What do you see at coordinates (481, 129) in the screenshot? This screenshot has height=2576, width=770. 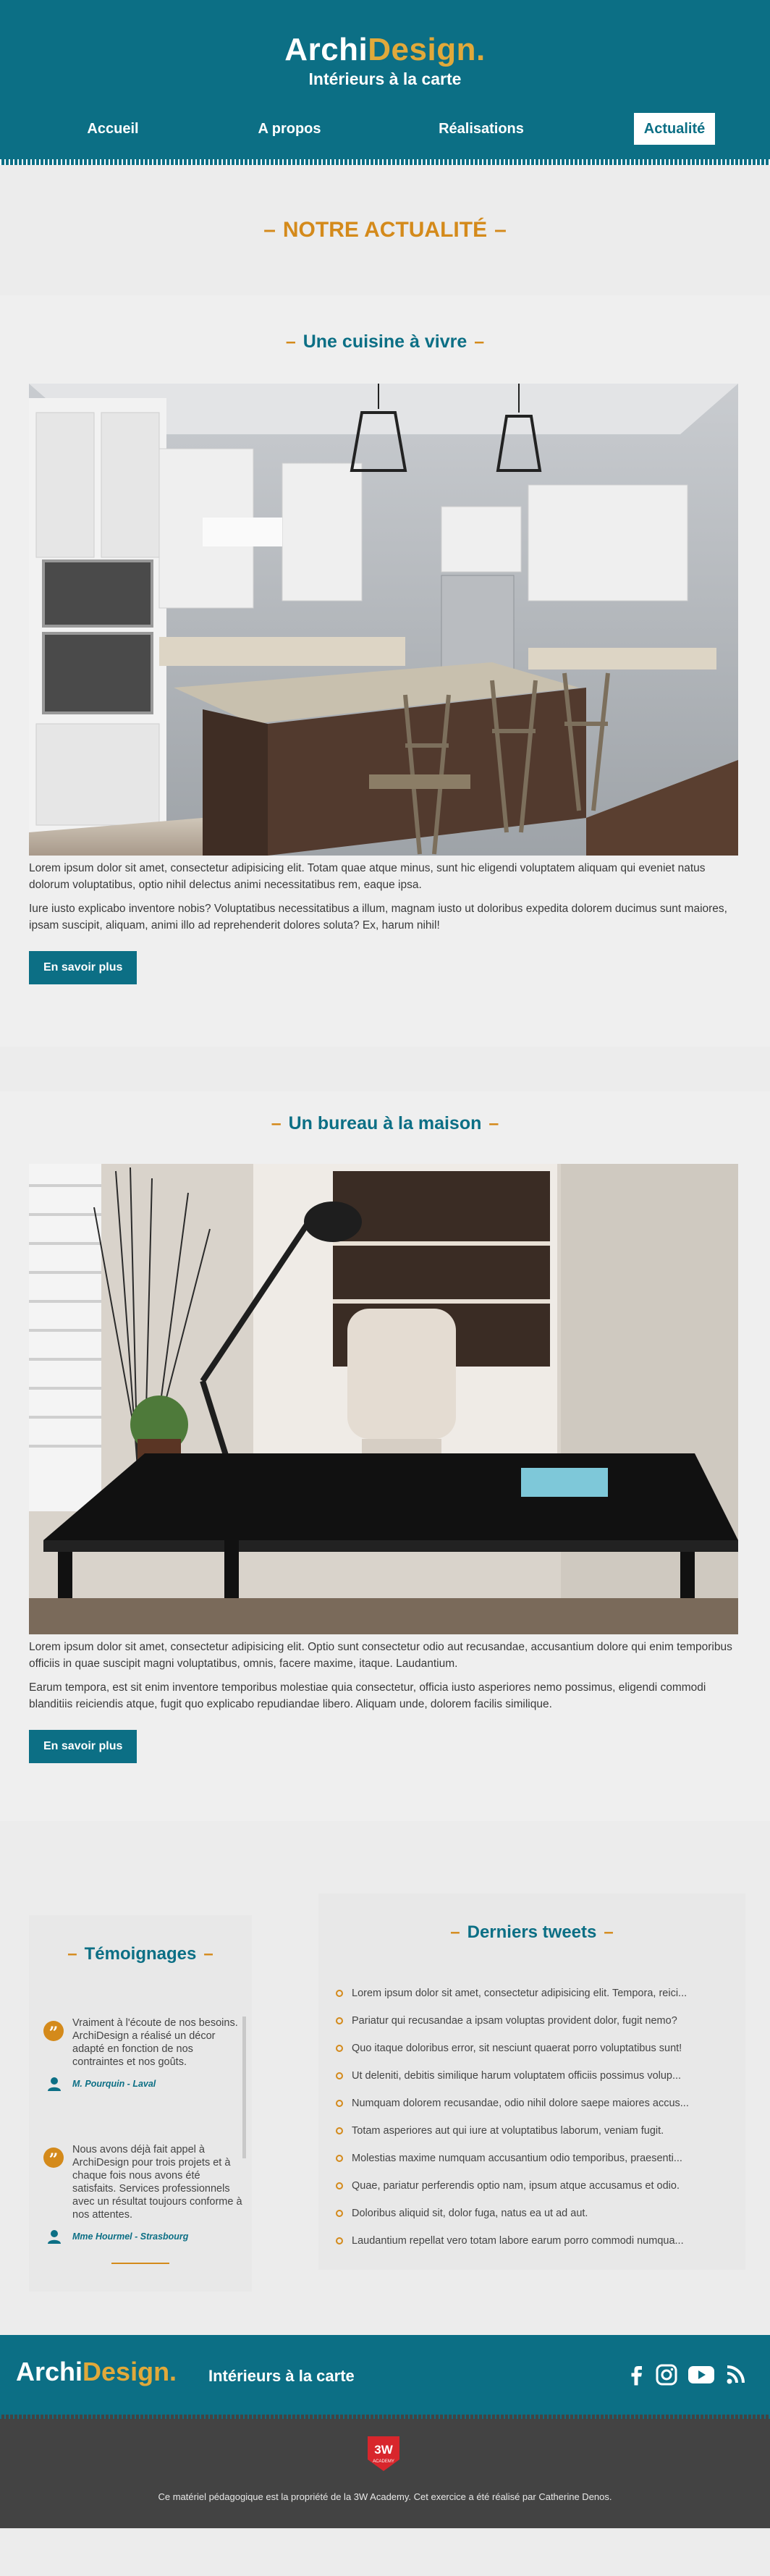 I see `nav-item-realisations: Réalisations` at bounding box center [481, 129].